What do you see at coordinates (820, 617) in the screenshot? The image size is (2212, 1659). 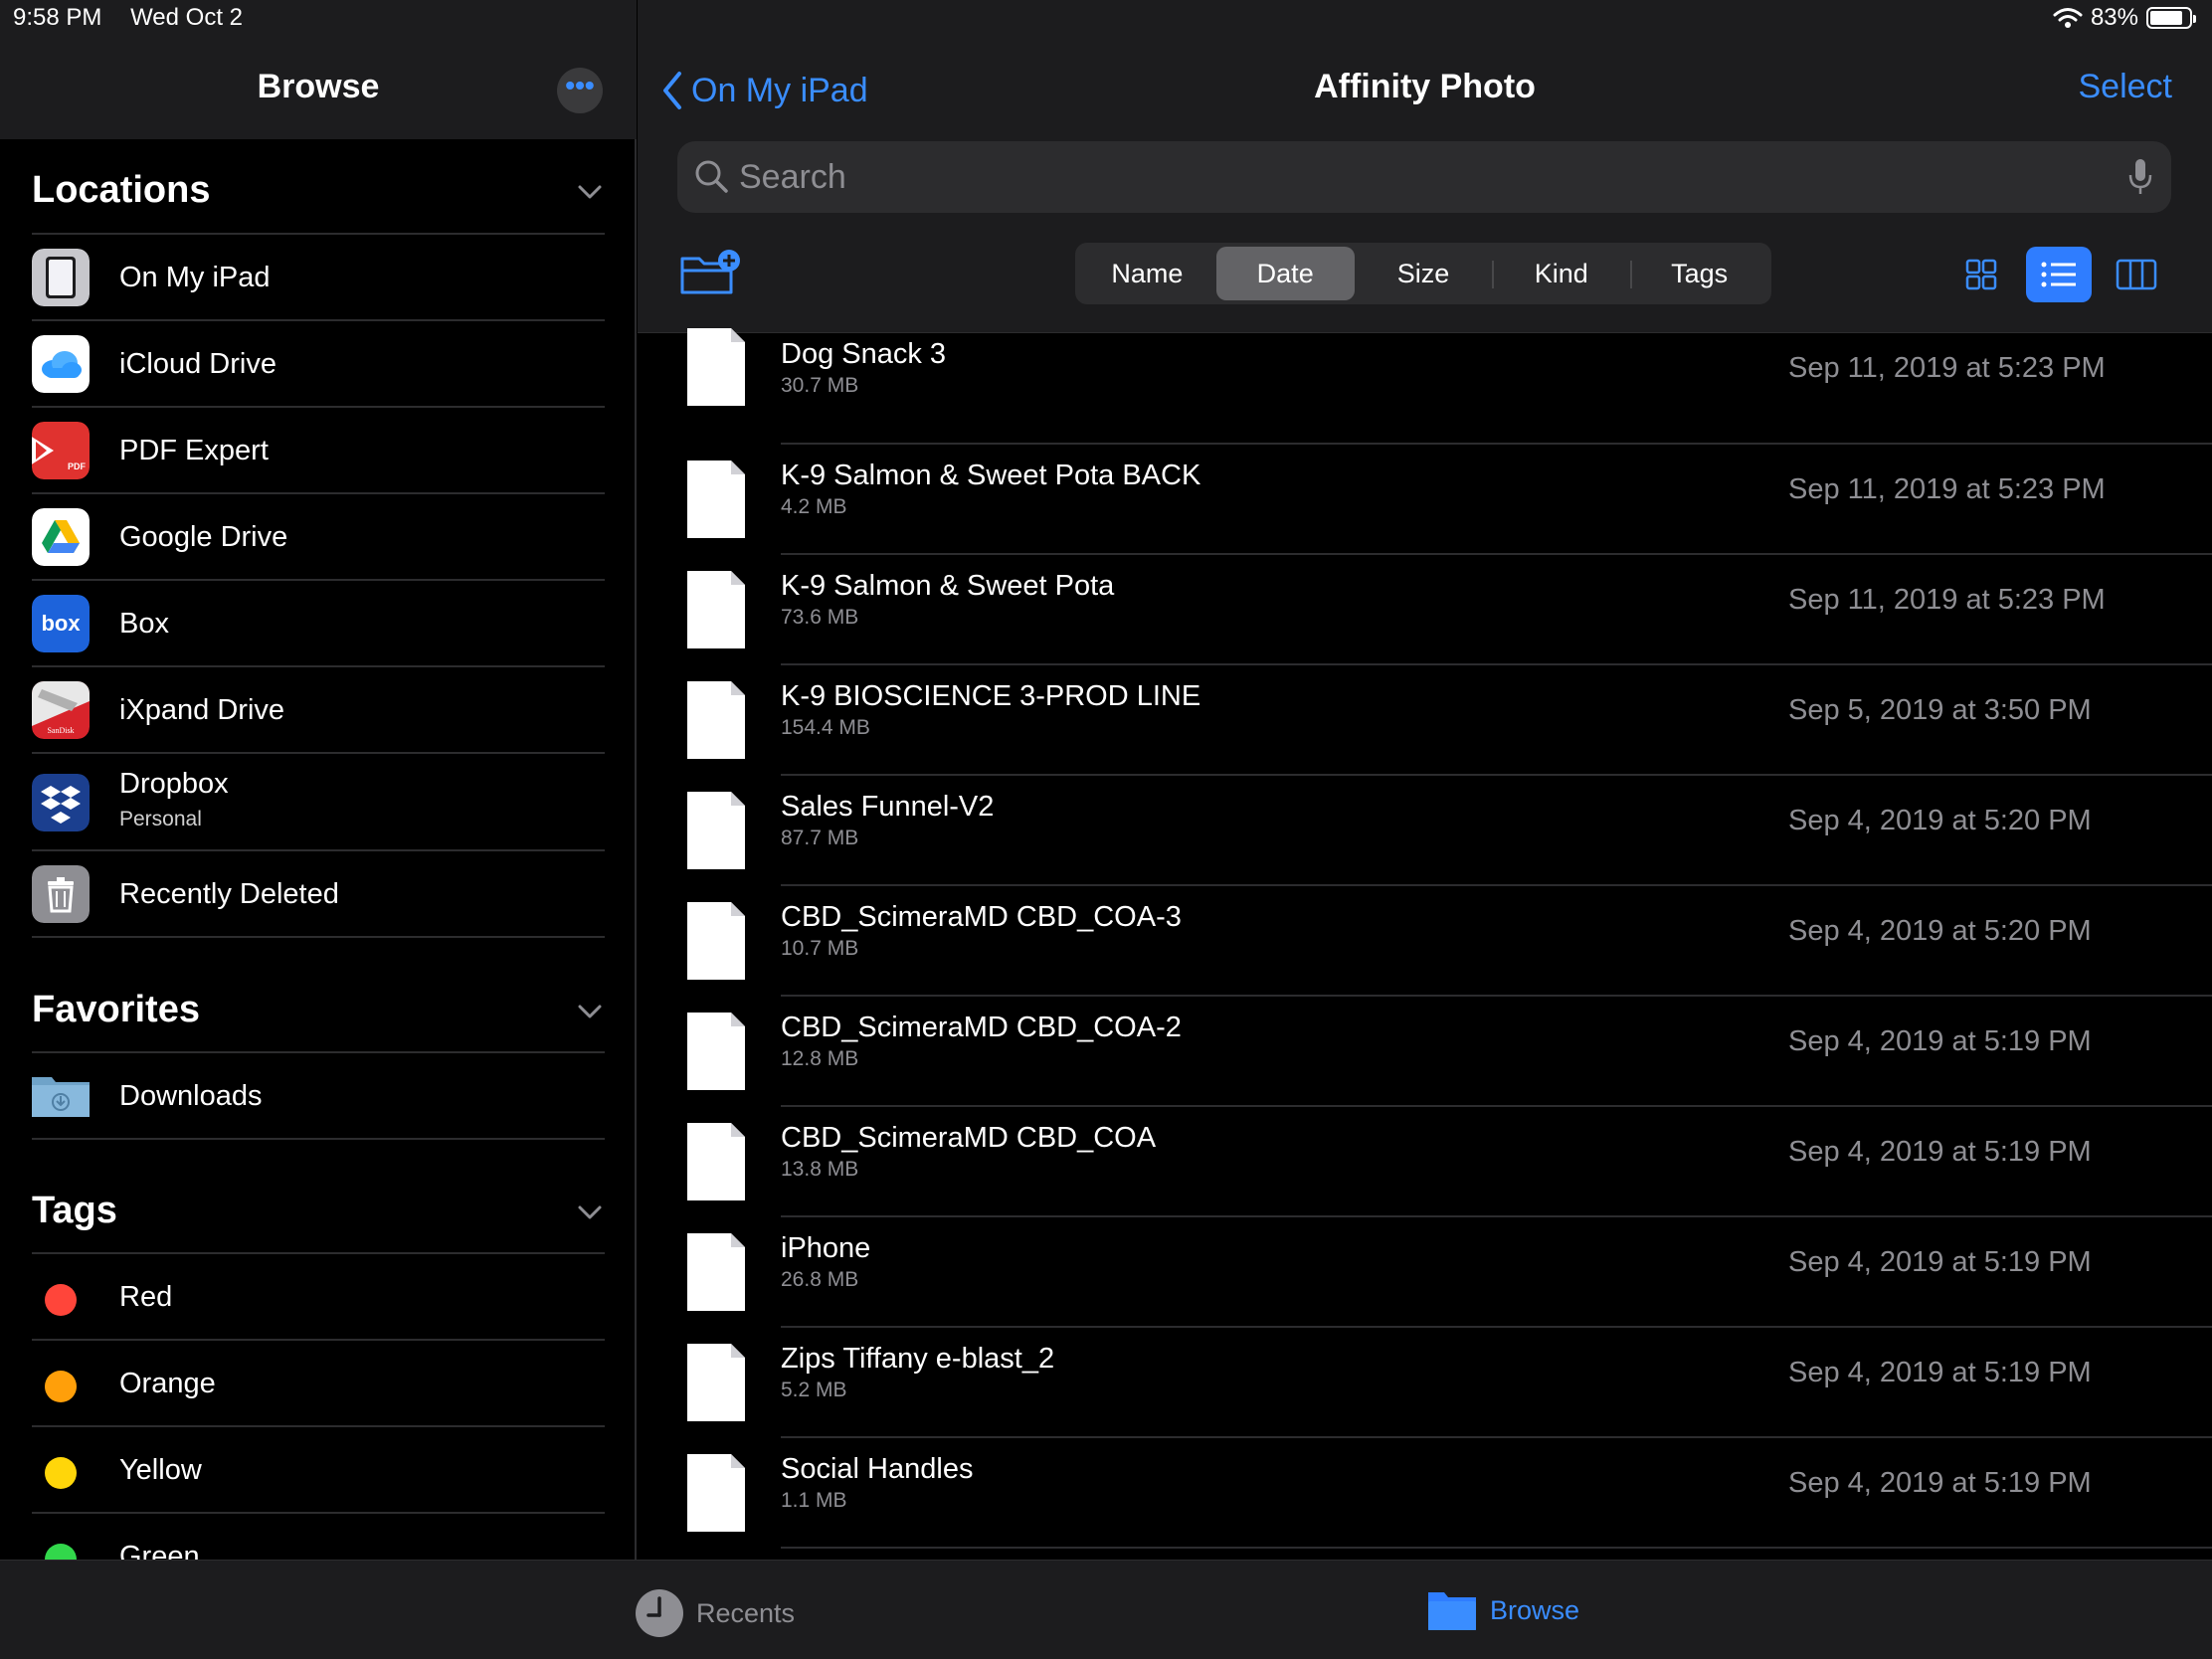 I see `file-size: 73.6 MB` at bounding box center [820, 617].